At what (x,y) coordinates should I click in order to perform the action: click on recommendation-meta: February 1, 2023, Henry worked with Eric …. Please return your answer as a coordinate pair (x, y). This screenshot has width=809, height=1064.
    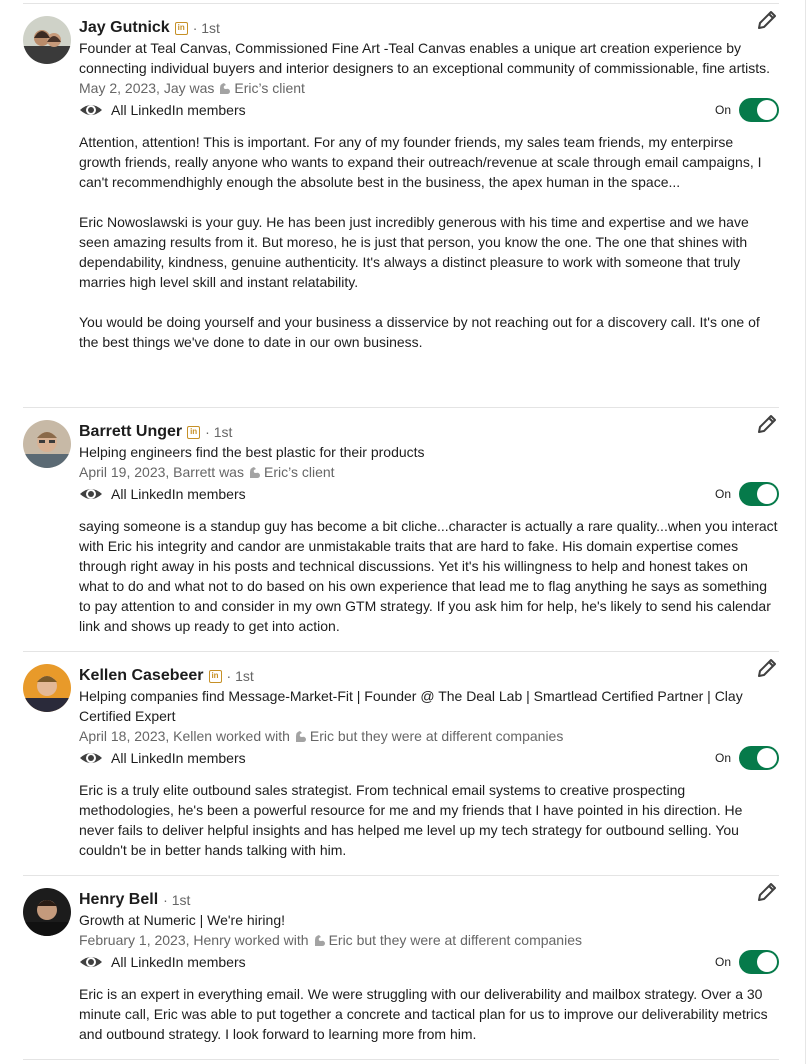
    Looking at the image, I should click on (429, 940).